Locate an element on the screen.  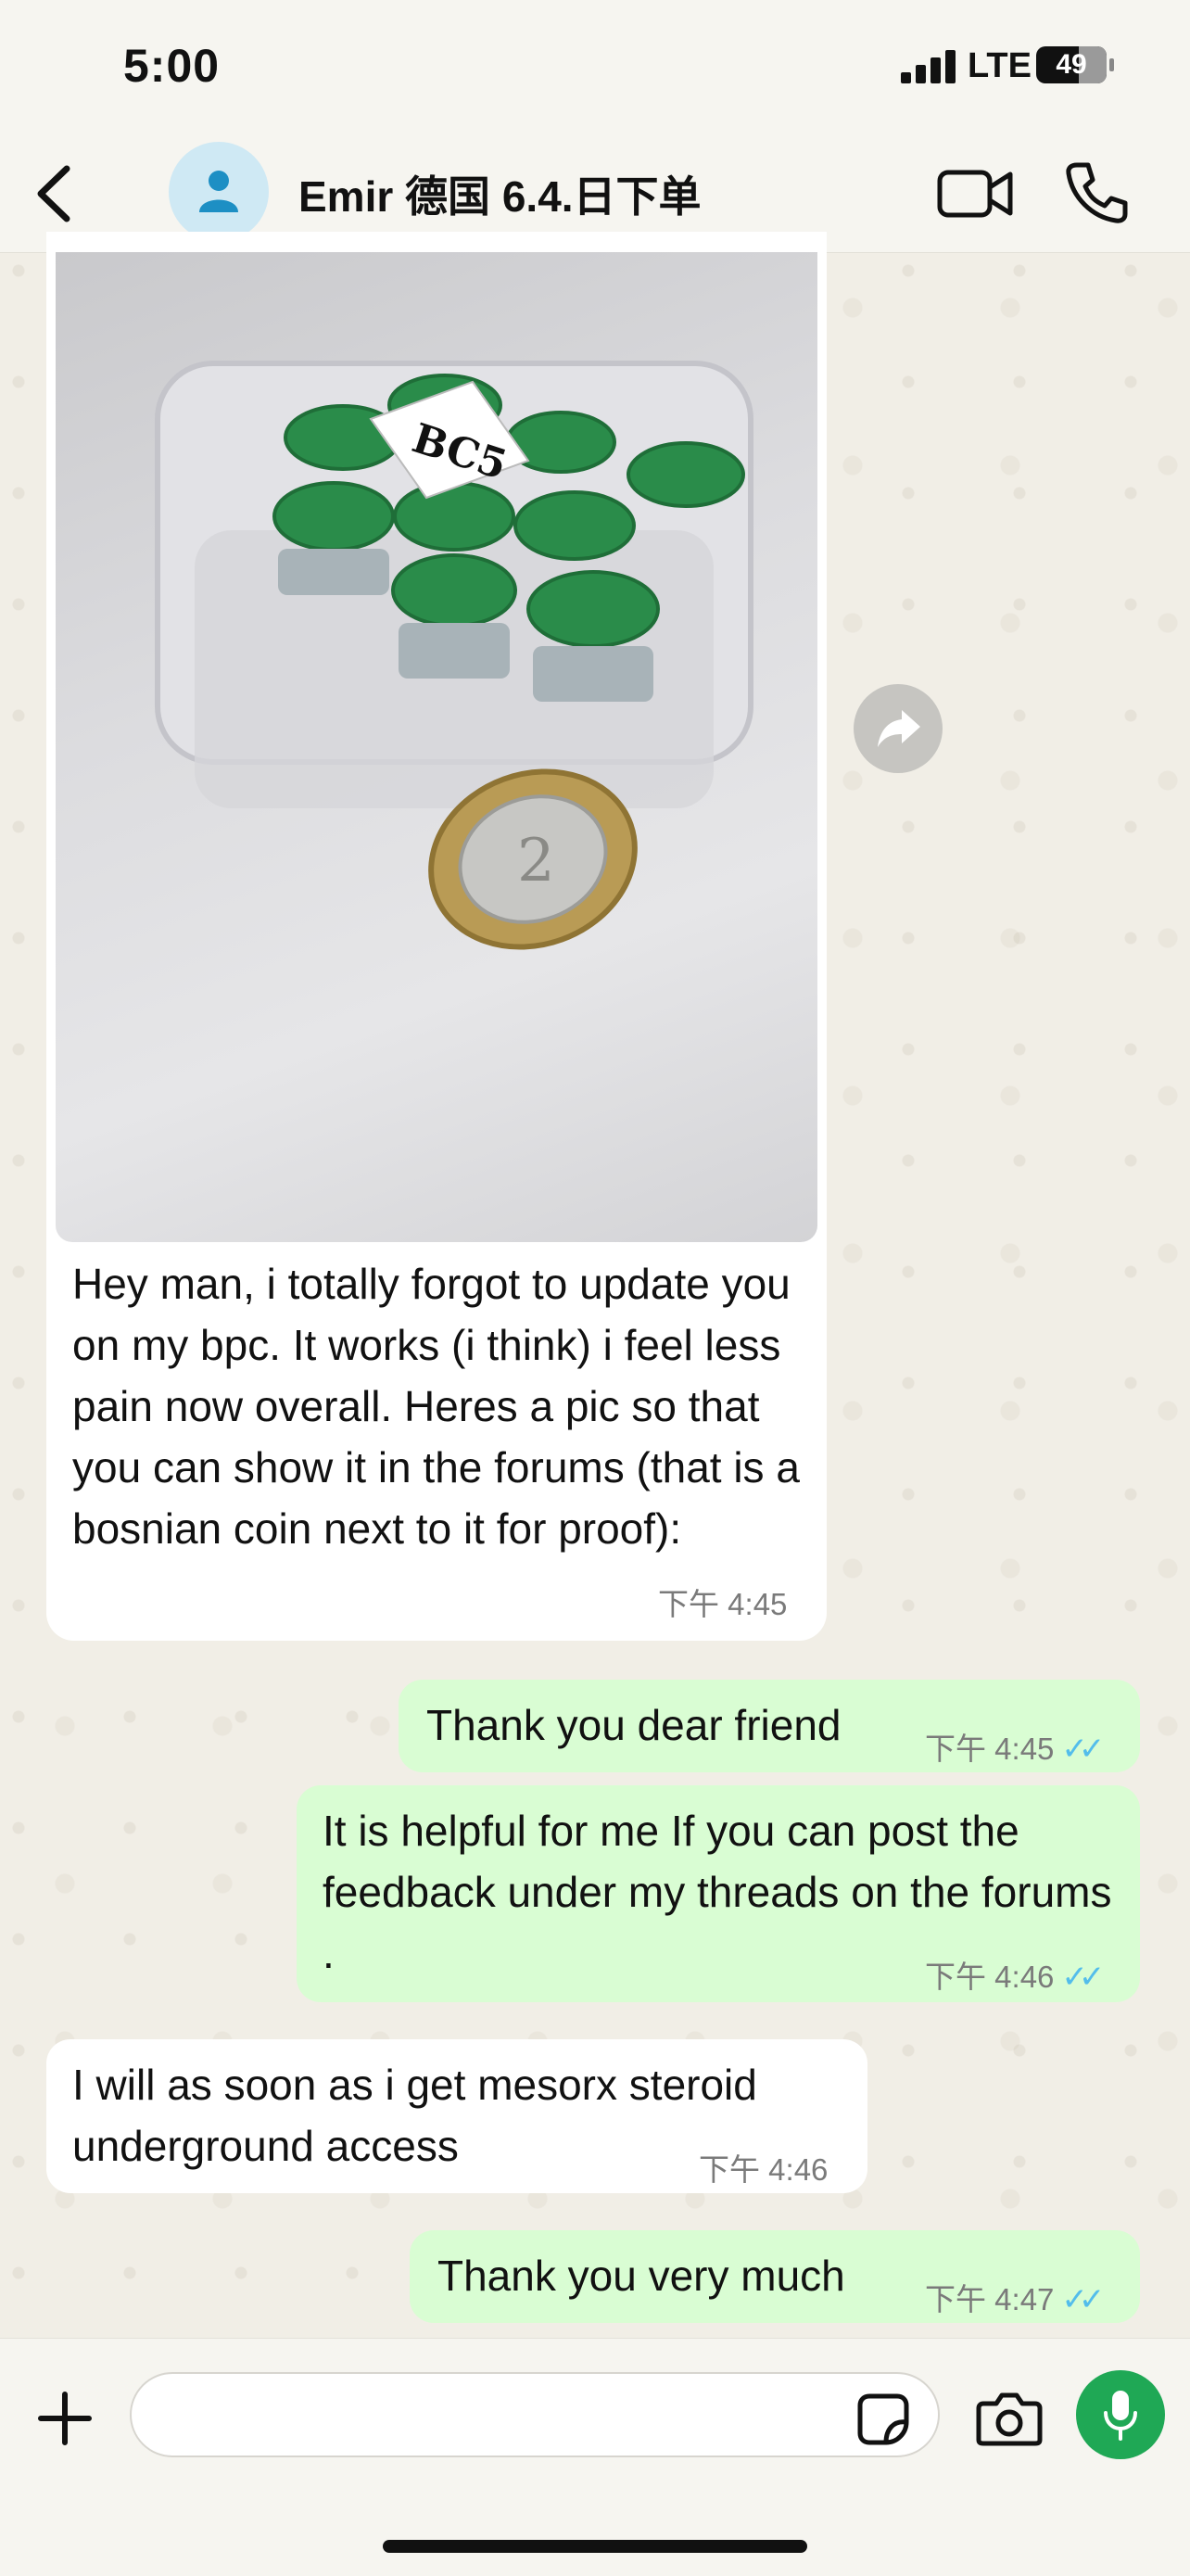
plus-icon is located at coordinates (65, 2418).